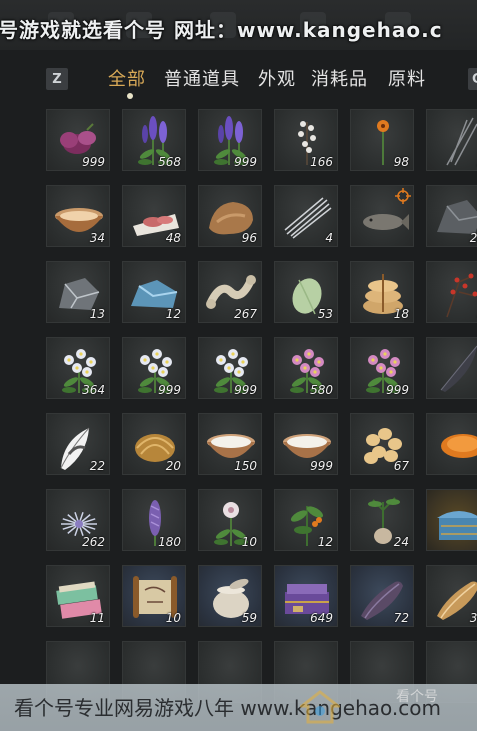 Image resolution: width=477 pixels, height=731 pixels. I want to click on inventory-slot: 3, so click(451, 292).